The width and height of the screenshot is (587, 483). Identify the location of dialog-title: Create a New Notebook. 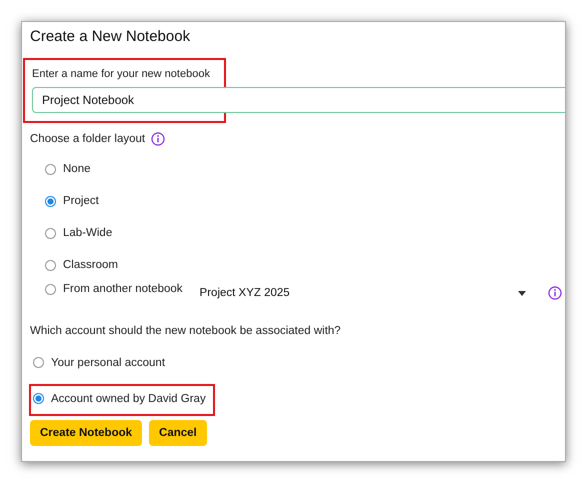
(111, 36).